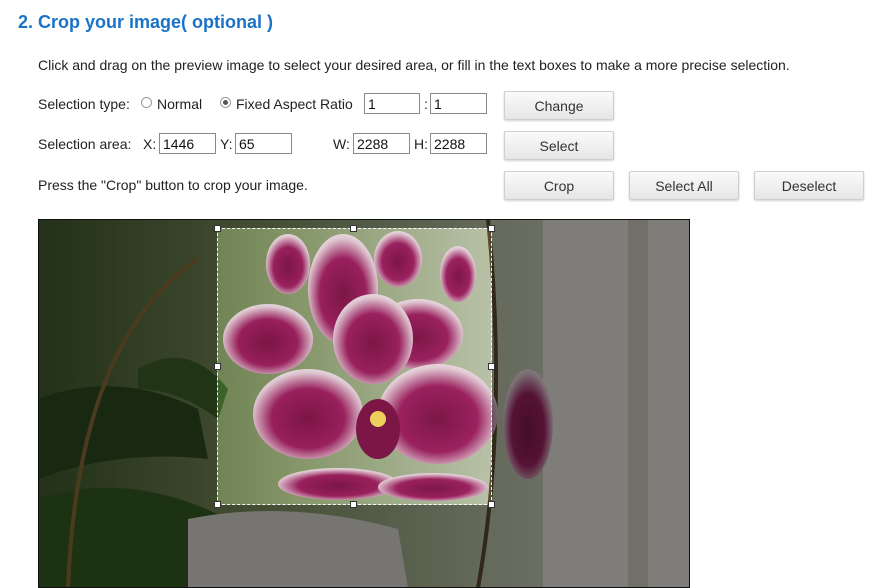 This screenshot has width=883, height=588. What do you see at coordinates (491, 504) in the screenshot?
I see `resize-handle-se` at bounding box center [491, 504].